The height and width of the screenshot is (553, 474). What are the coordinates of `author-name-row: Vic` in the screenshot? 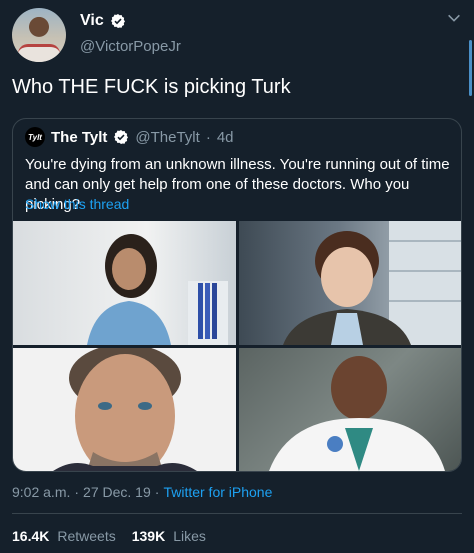 It's located at (103, 21).